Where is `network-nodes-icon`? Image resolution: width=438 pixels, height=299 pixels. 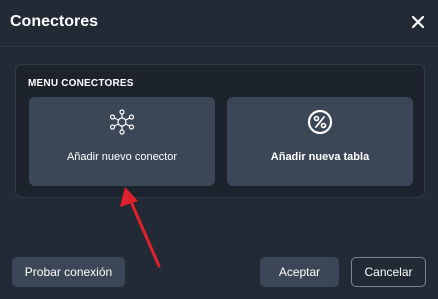
network-nodes-icon is located at coordinates (122, 124).